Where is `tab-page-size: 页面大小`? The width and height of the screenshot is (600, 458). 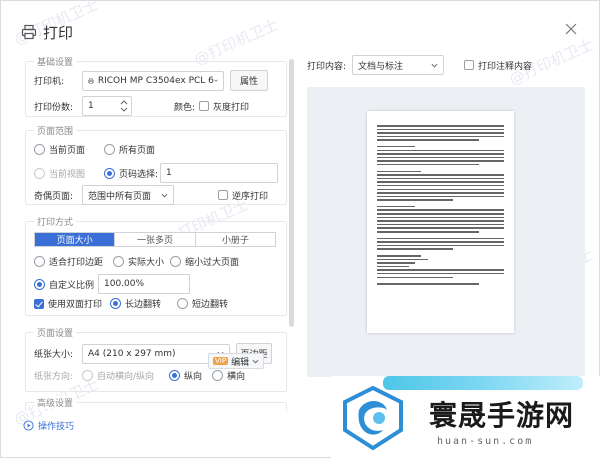
tab-page-size: 页面大小 is located at coordinates (75, 239).